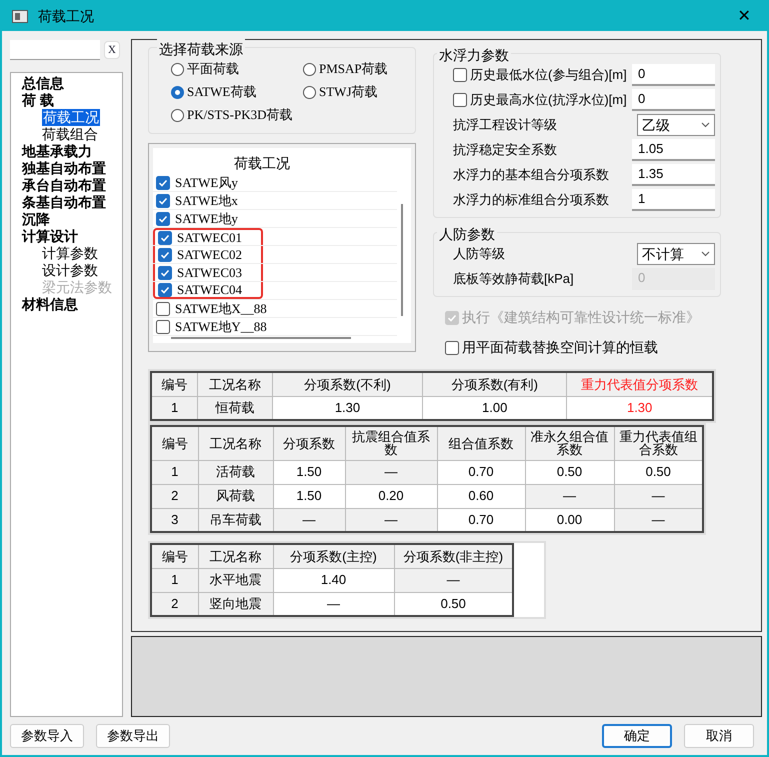 The height and width of the screenshot is (757, 769). Describe the element at coordinates (705, 254) in the screenshot. I see `chevron-down-icon` at that location.